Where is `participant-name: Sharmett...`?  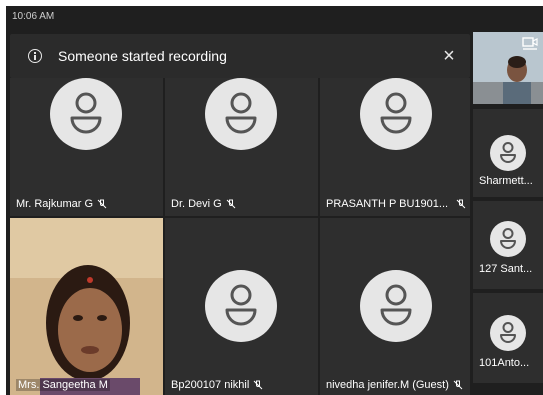 participant-name: Sharmett... is located at coordinates (506, 181).